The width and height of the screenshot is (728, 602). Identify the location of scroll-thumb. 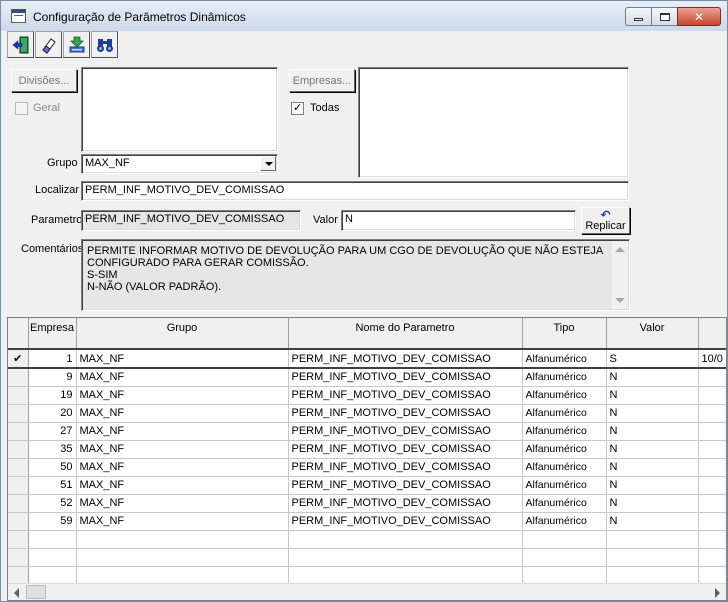
(36, 592).